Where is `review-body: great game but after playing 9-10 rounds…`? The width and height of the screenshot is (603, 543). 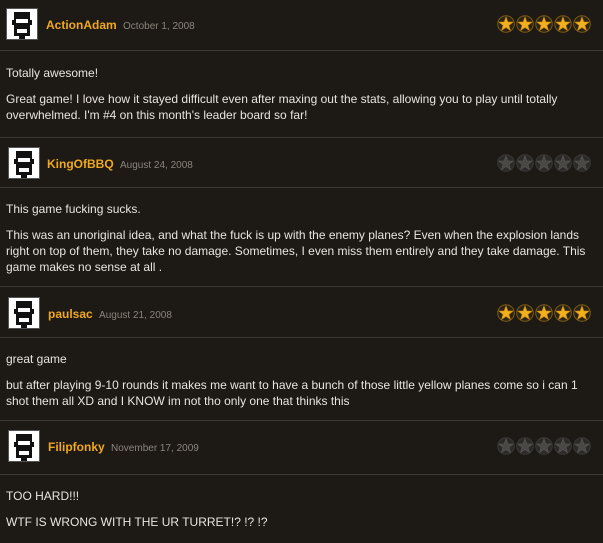
review-body: great game but after playing 9-10 rounds… is located at coordinates (301, 380).